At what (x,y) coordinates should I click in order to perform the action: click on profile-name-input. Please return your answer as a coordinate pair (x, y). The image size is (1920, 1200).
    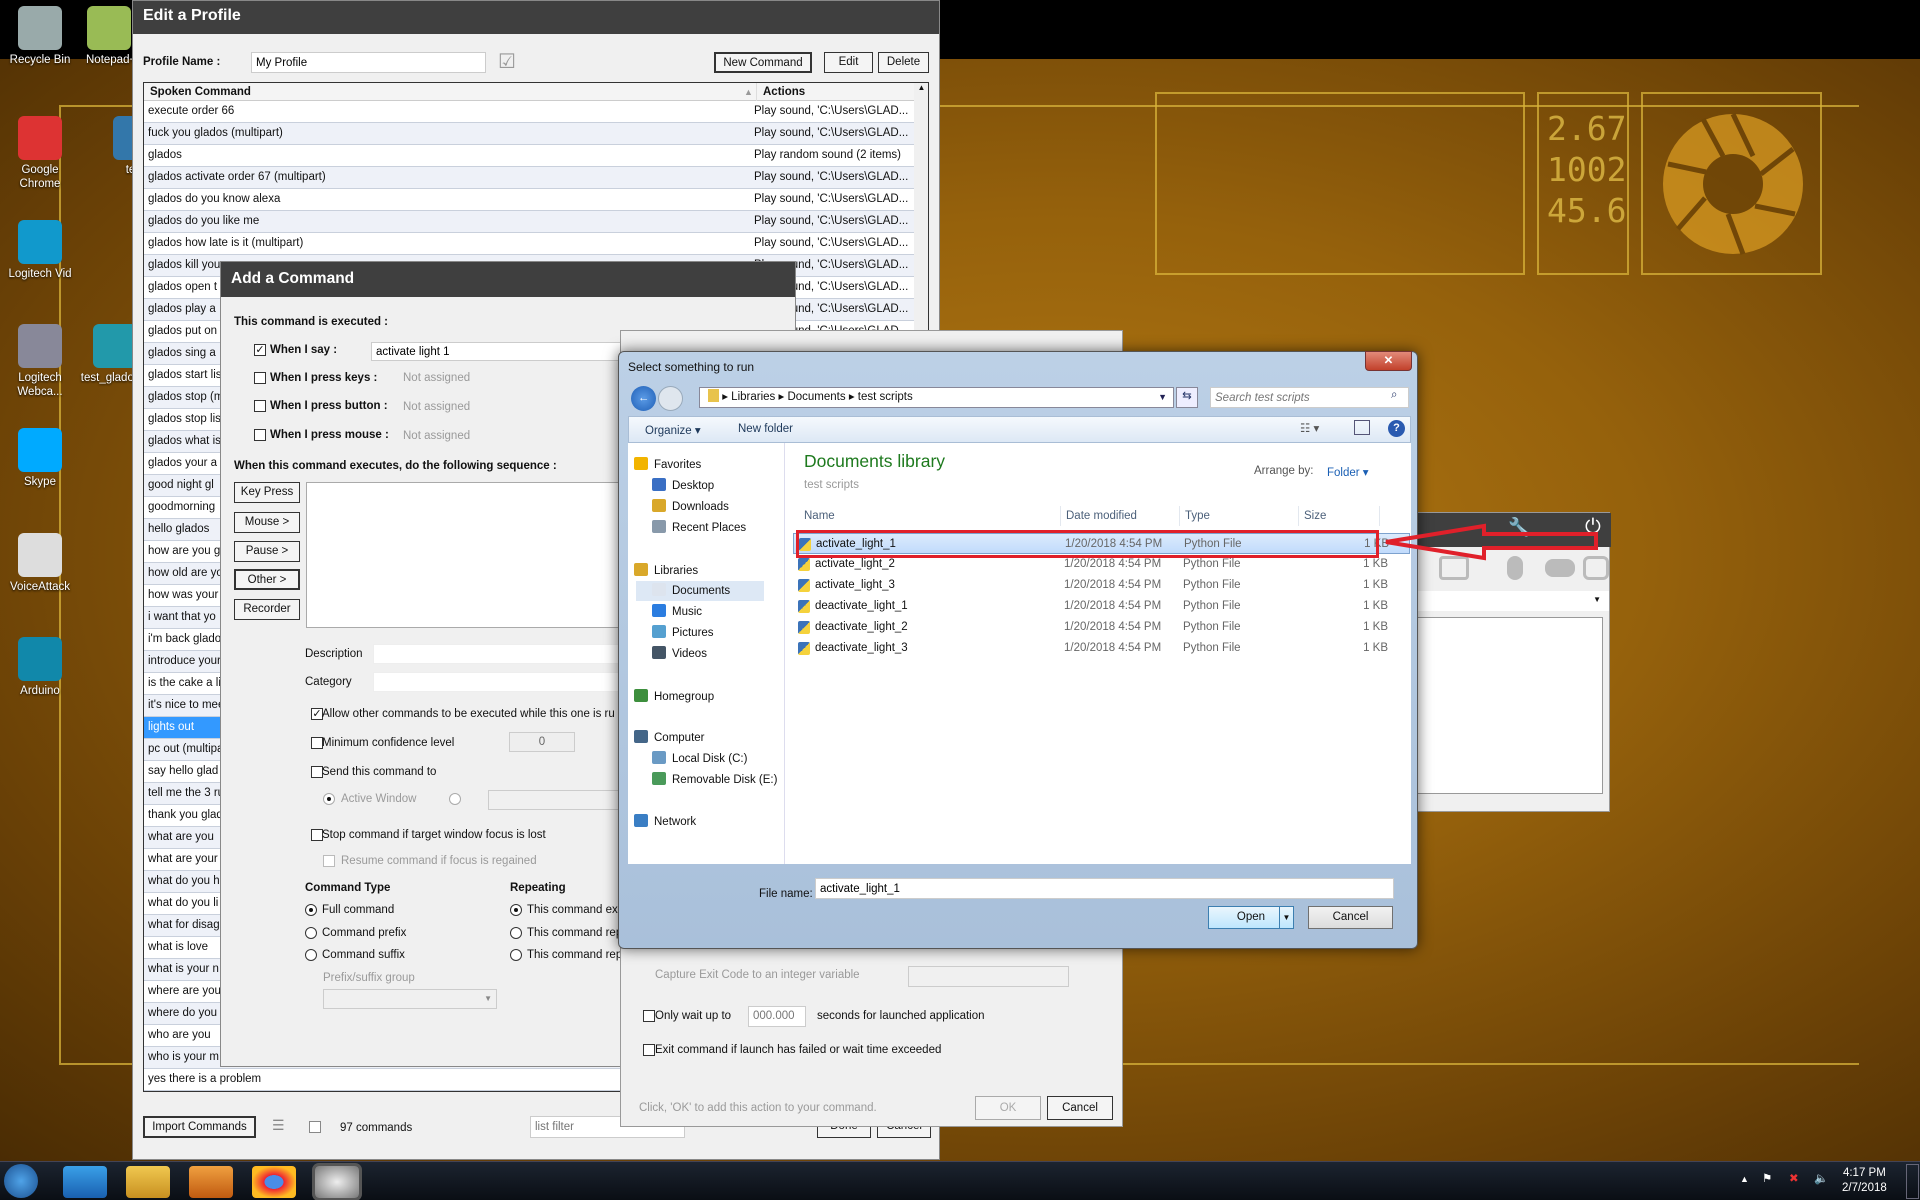
    Looking at the image, I should click on (368, 62).